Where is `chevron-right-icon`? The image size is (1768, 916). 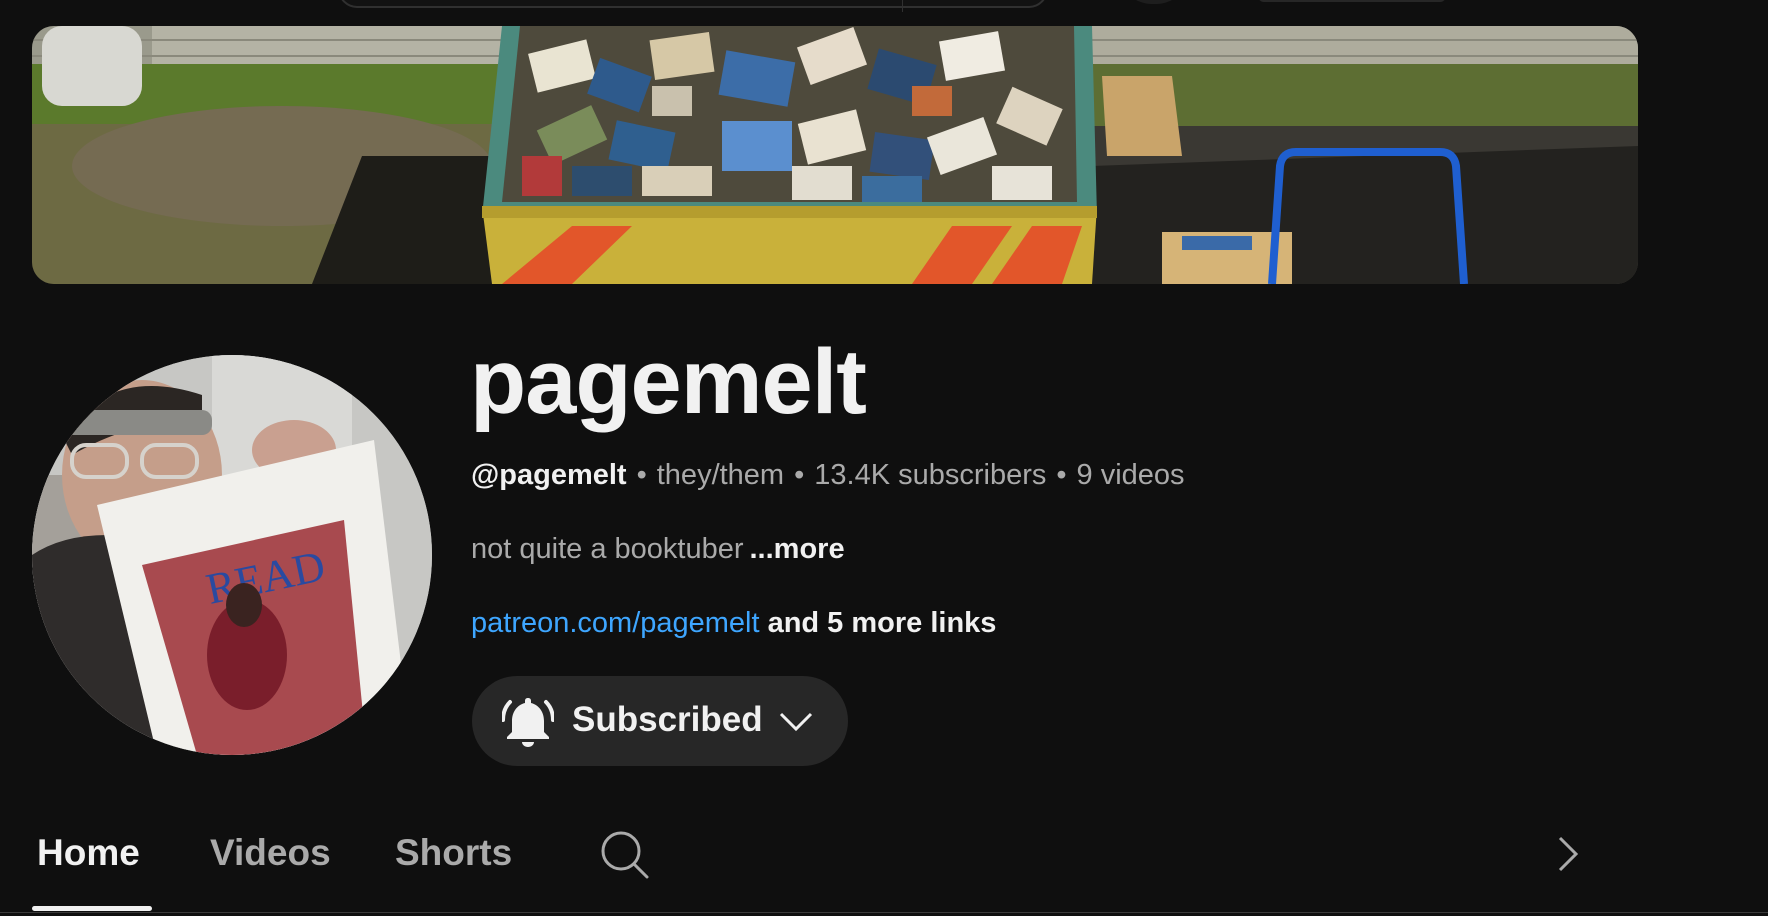 chevron-right-icon is located at coordinates (1568, 854).